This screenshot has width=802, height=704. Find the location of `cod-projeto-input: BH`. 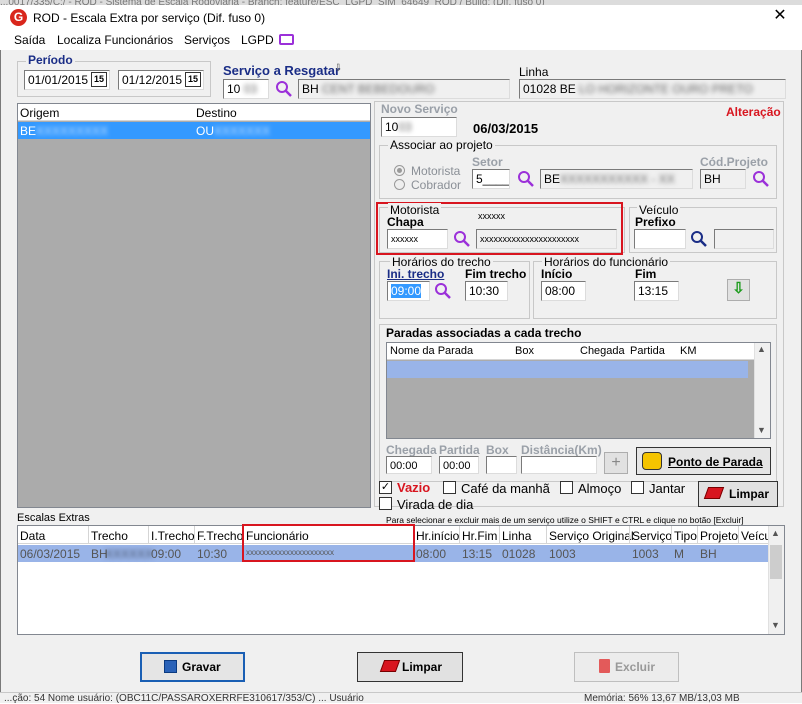

cod-projeto-input: BH is located at coordinates (723, 179).